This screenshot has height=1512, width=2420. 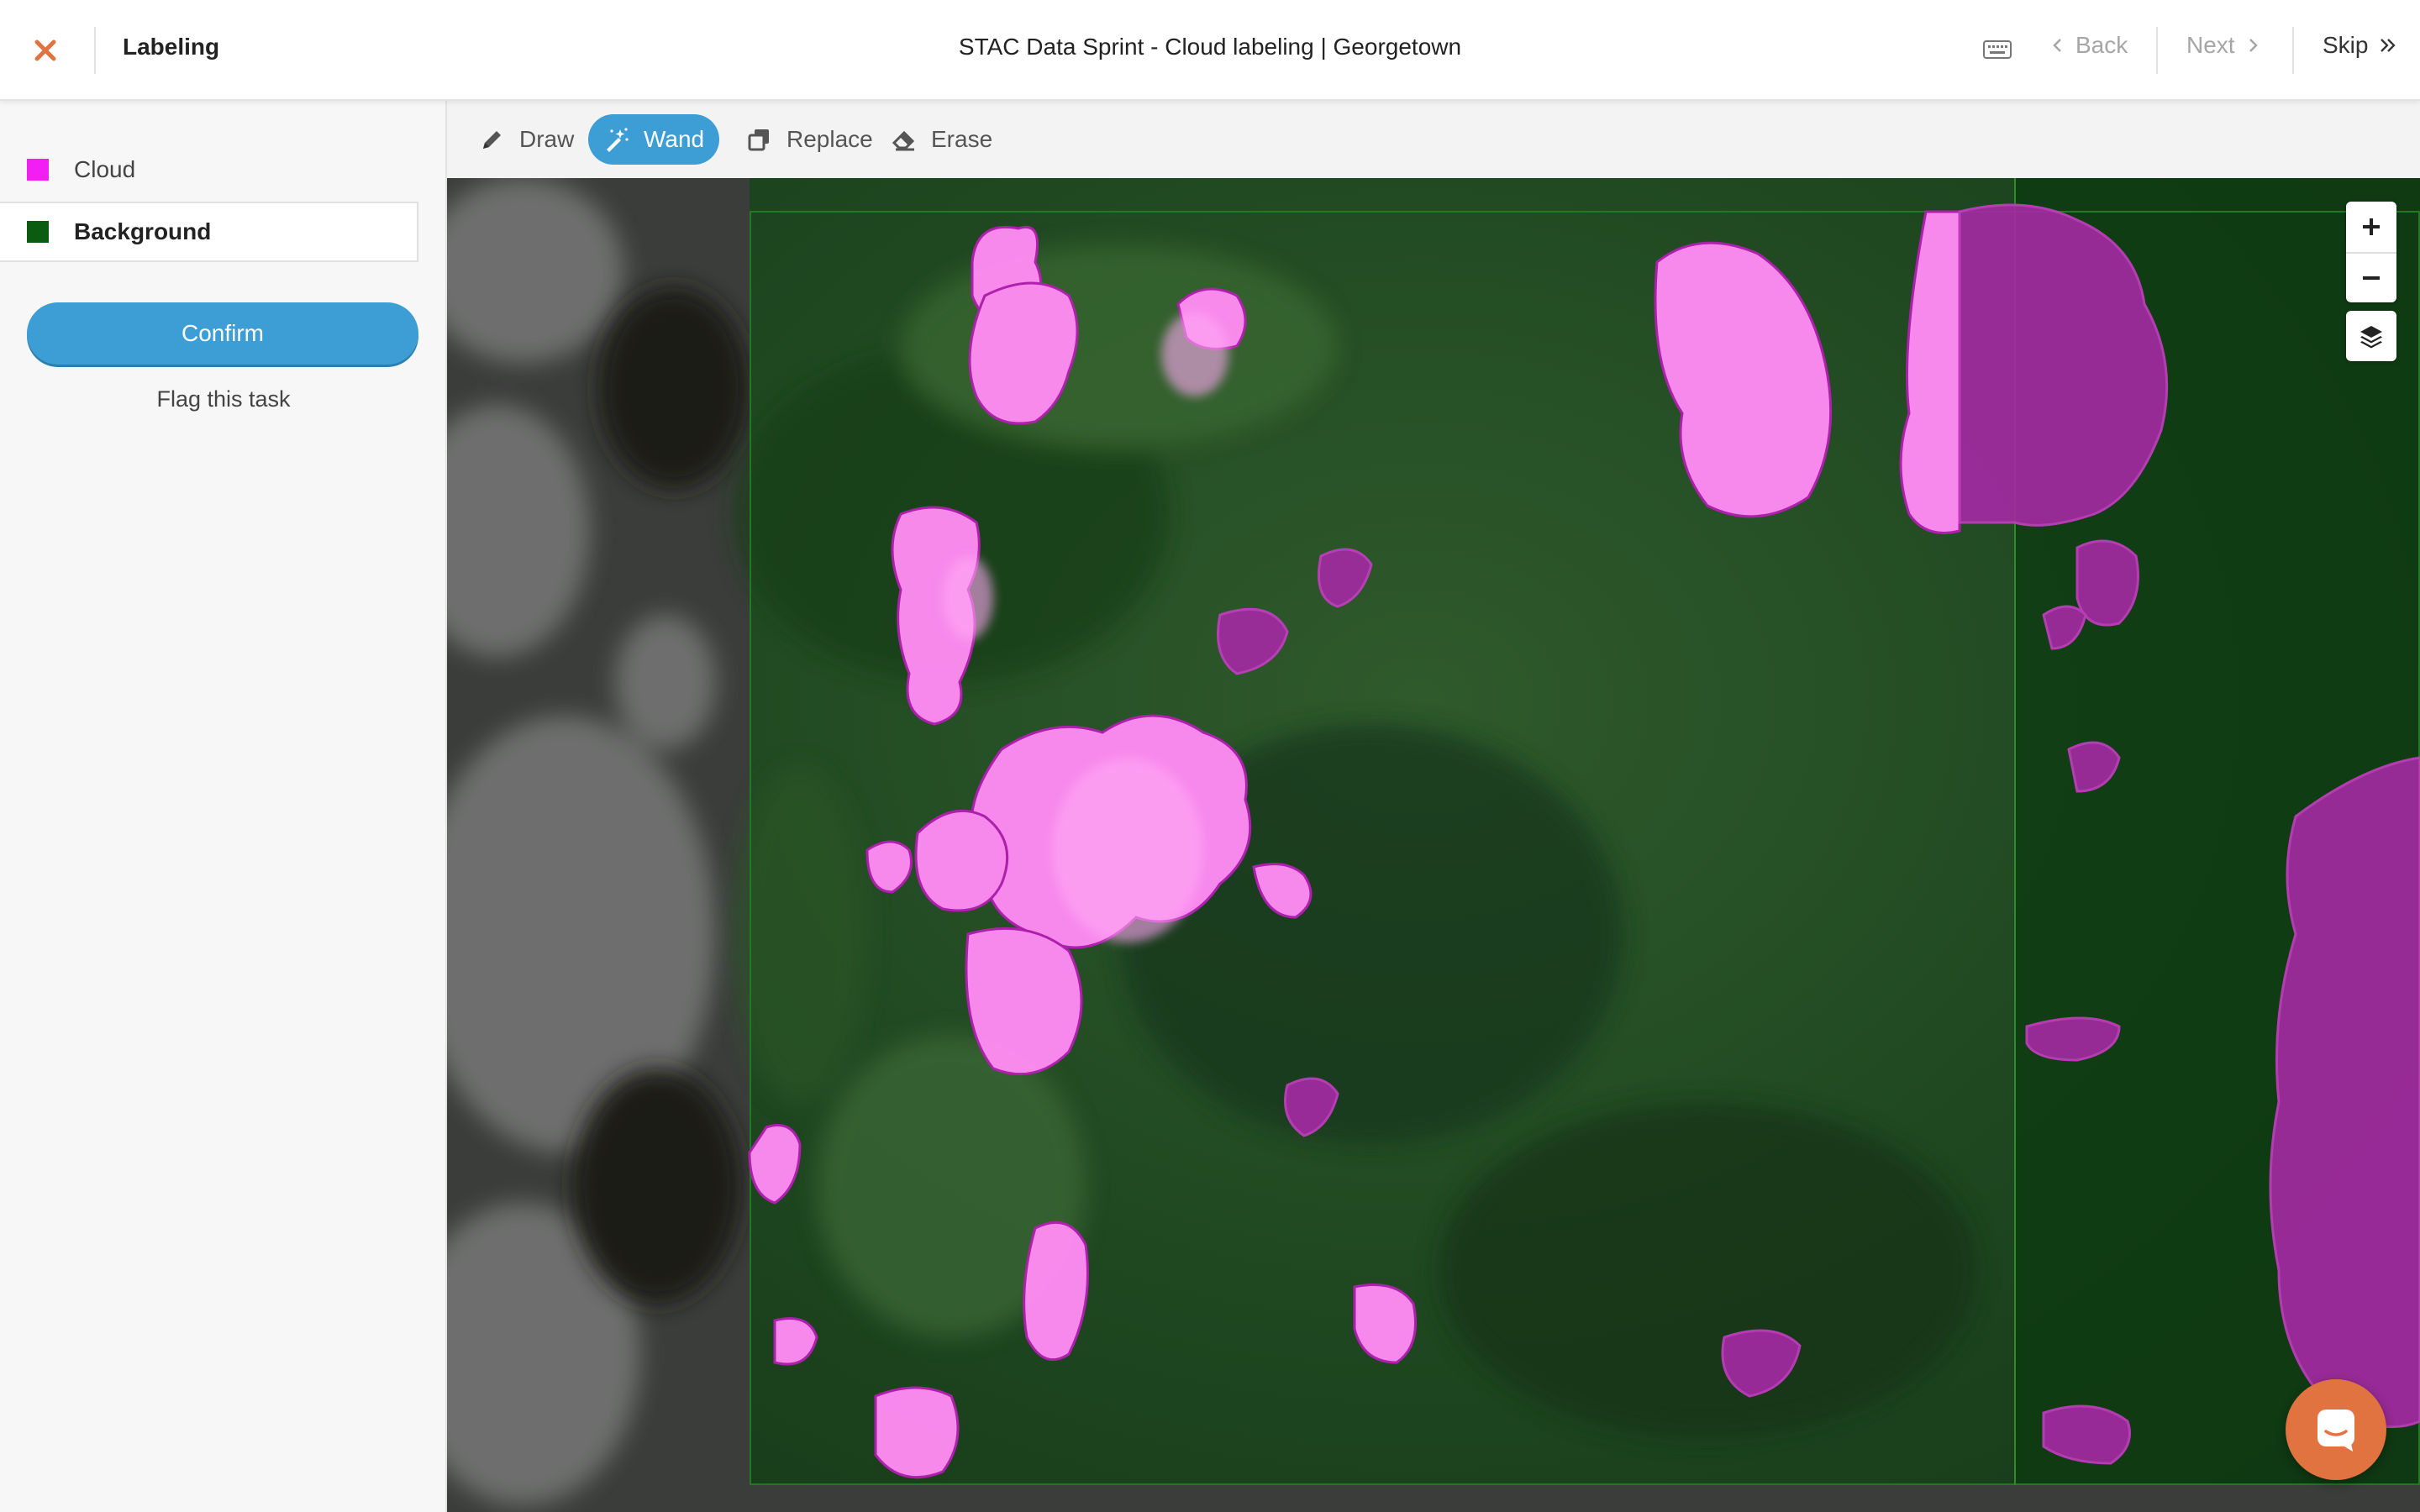 What do you see at coordinates (38, 232) in the screenshot?
I see `background-swatch` at bounding box center [38, 232].